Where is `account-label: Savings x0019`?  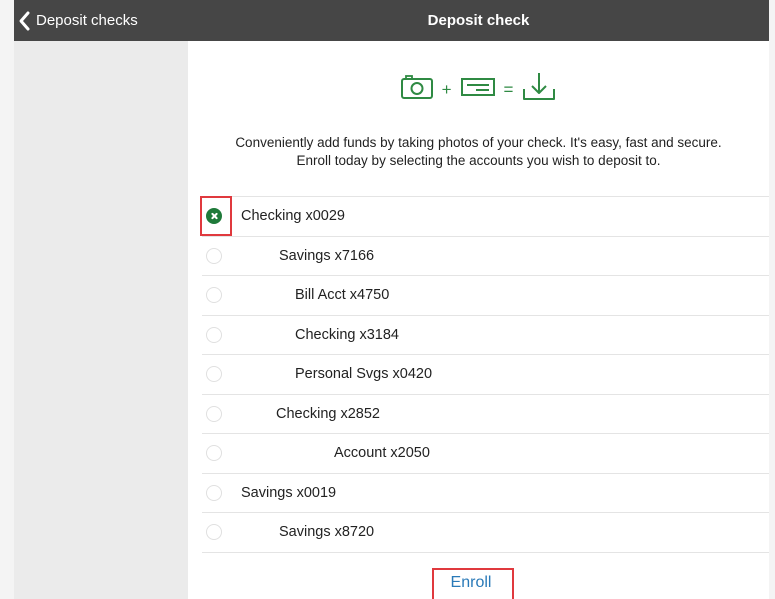
account-label: Savings x0019 is located at coordinates (289, 492).